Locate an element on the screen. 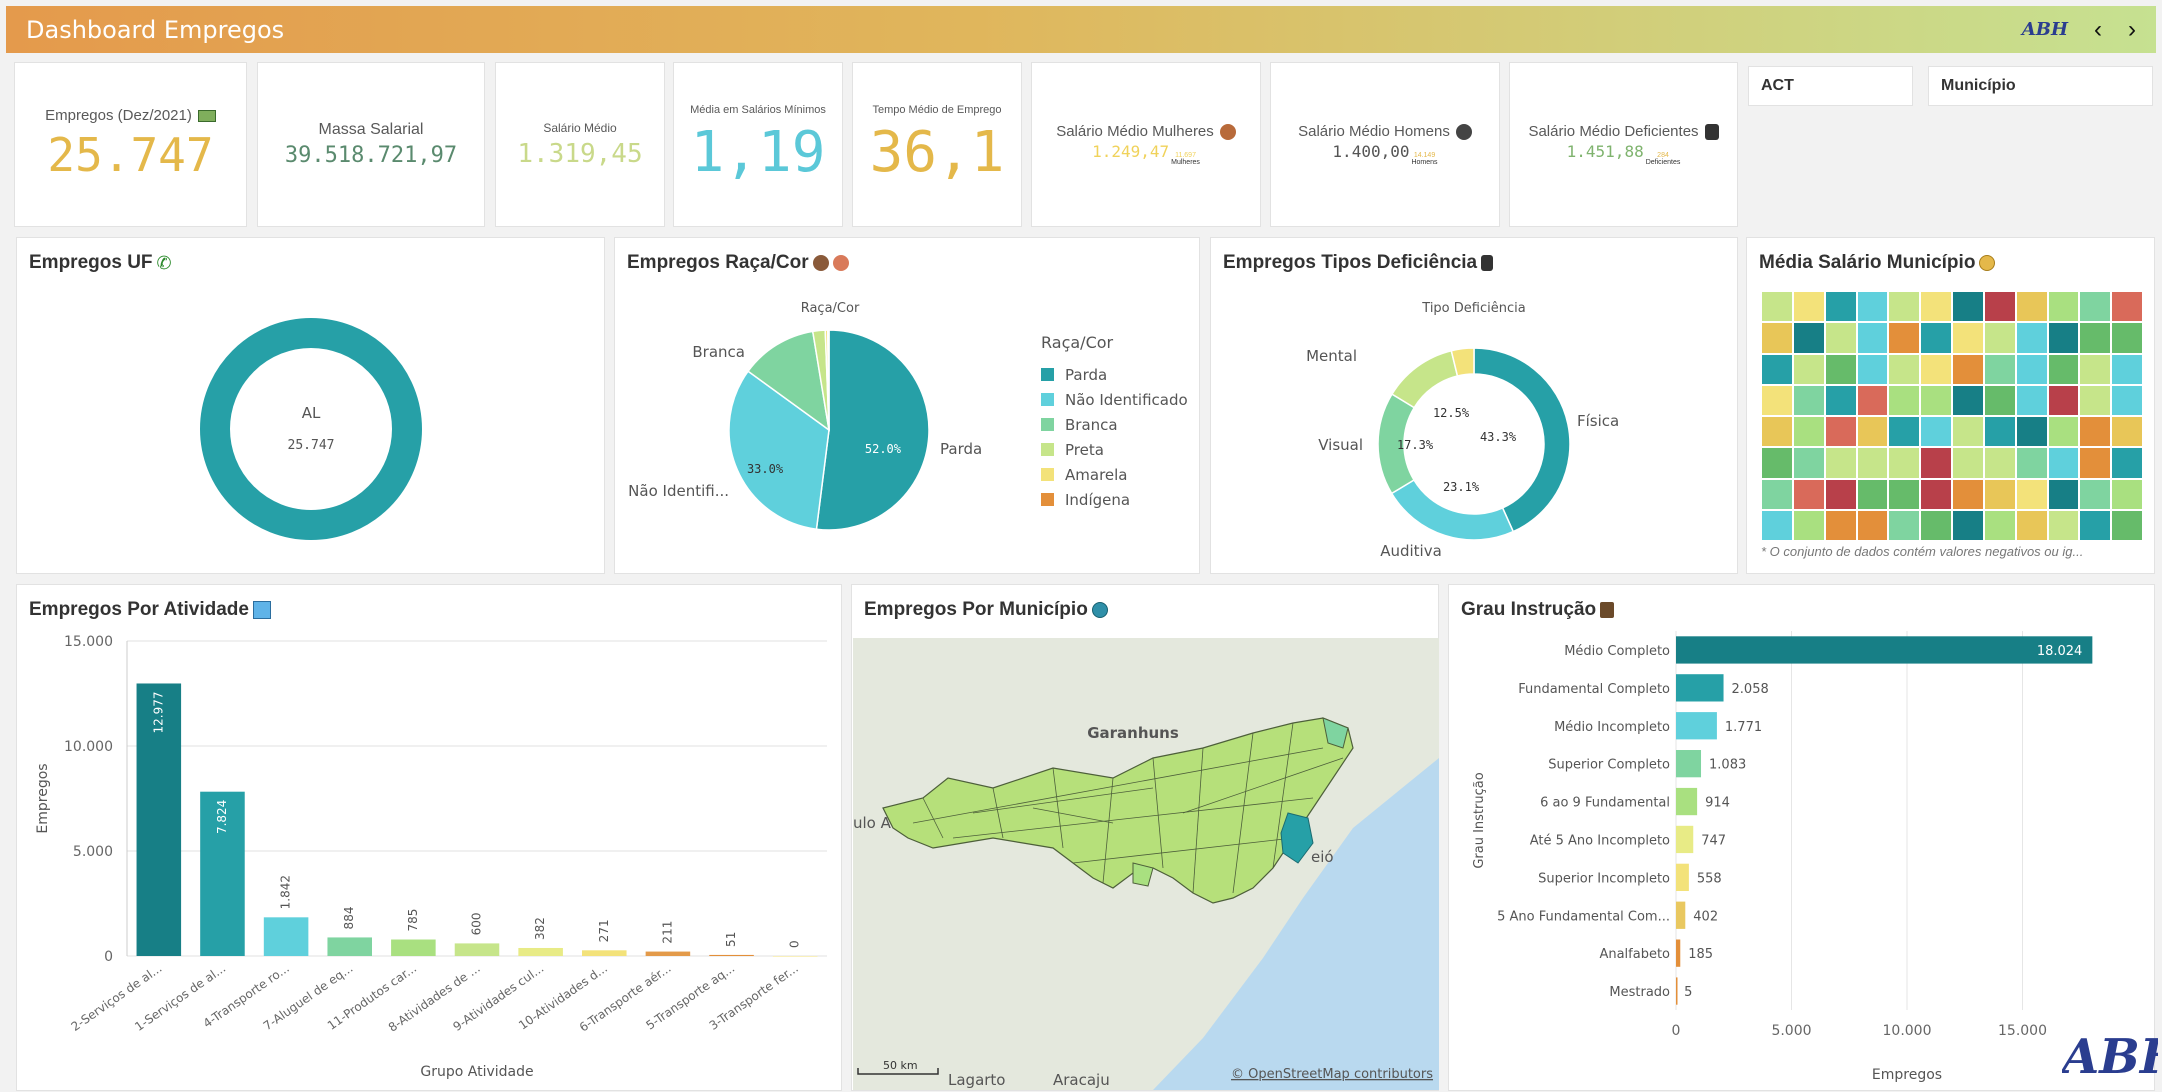  filter-municipio: Município is located at coordinates (2040, 86).